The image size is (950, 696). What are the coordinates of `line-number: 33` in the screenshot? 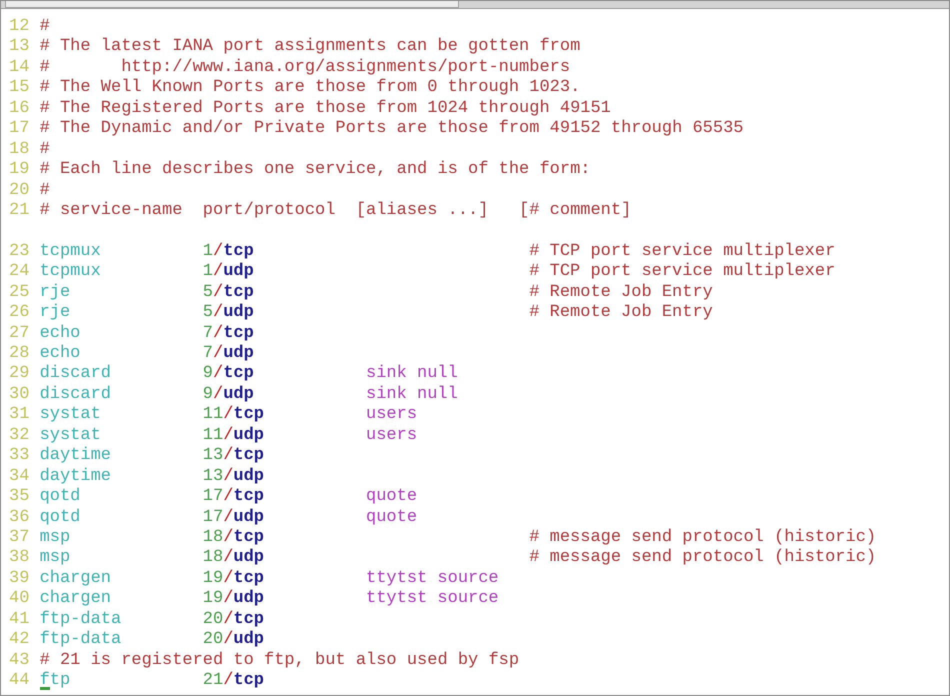 It's located at (19, 456).